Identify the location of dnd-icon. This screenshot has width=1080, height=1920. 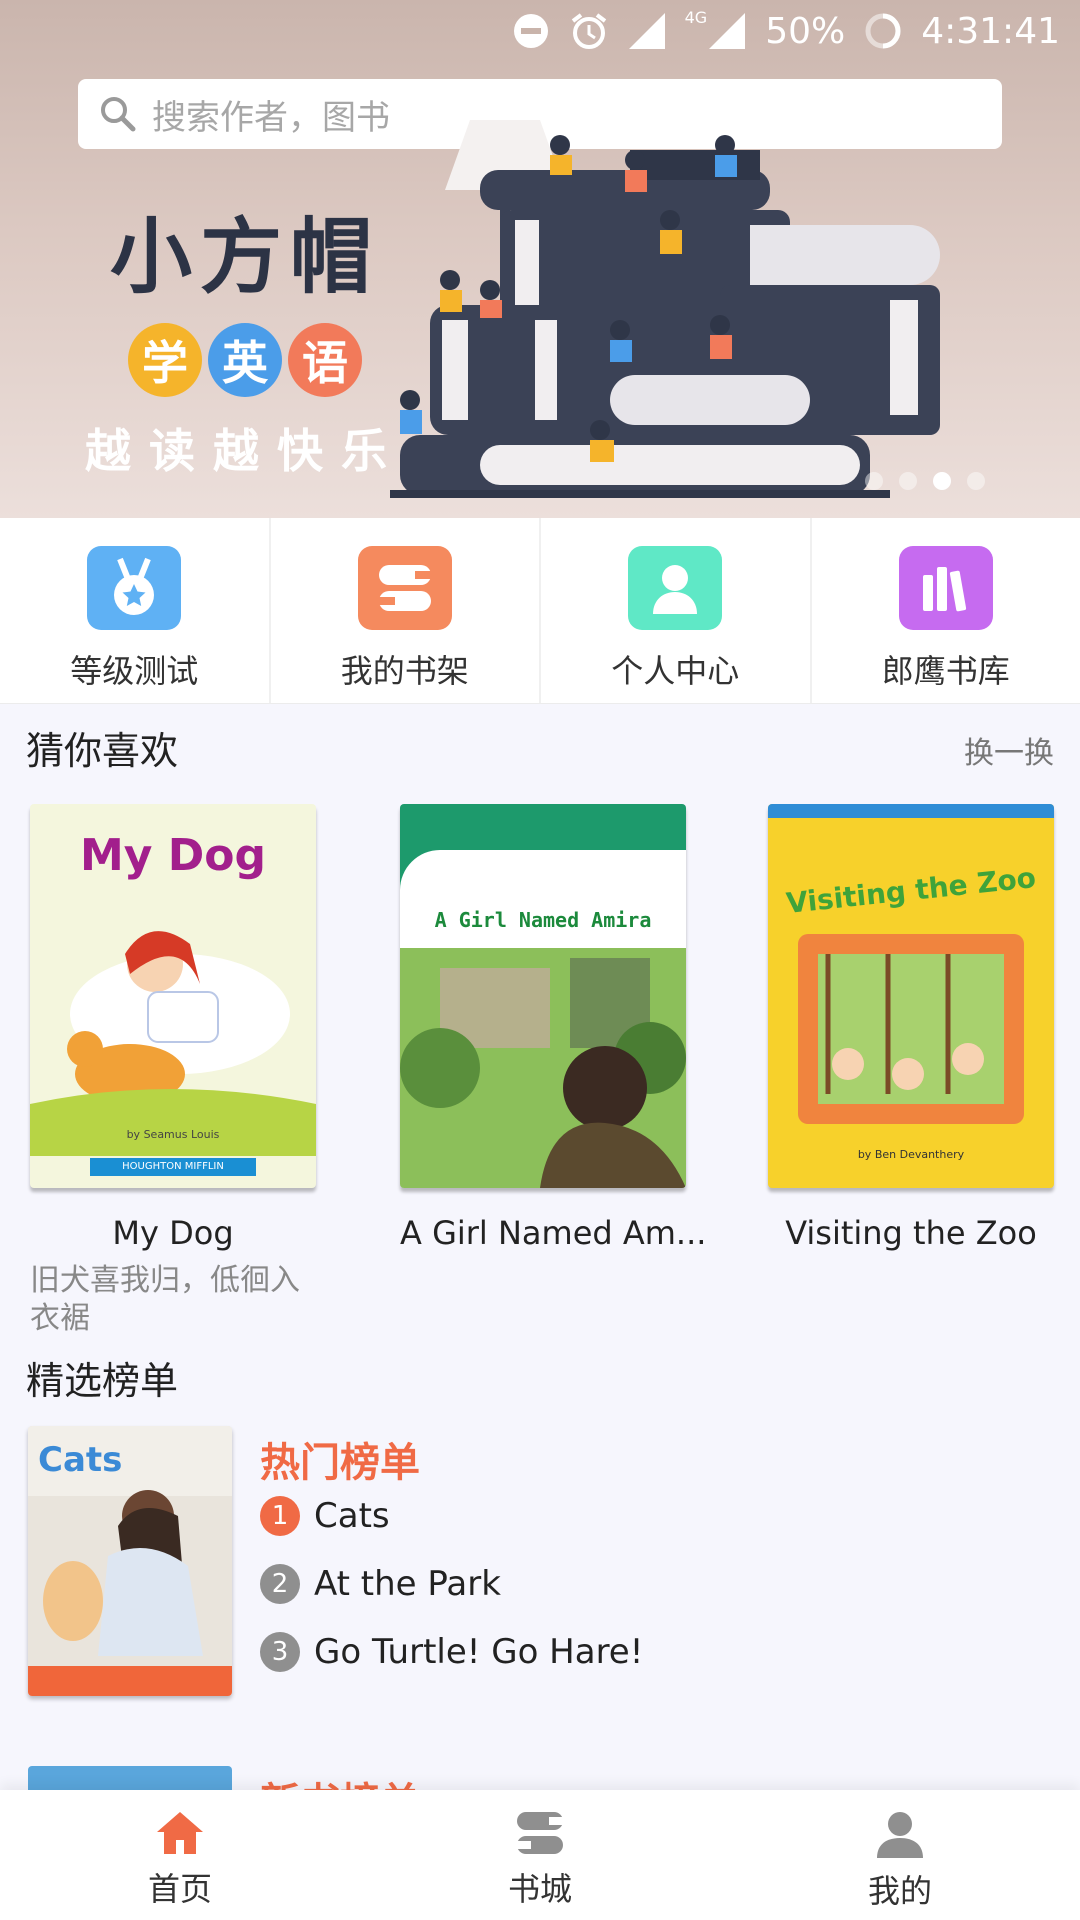
(530, 31).